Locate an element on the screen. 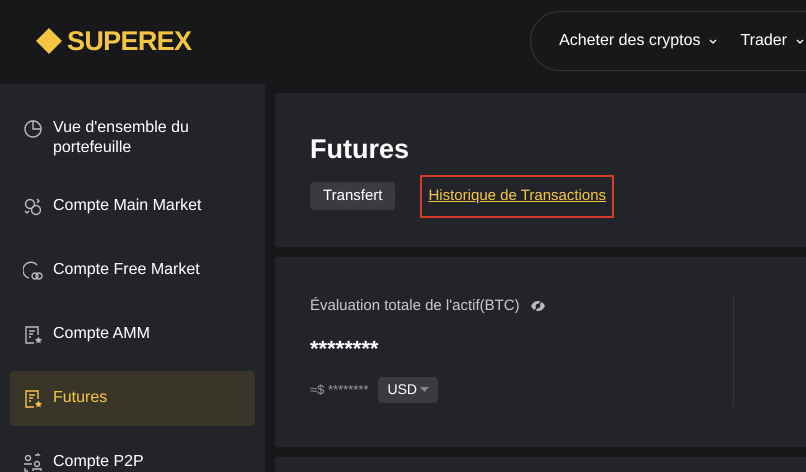 This screenshot has height=472, width=806. sidebar-item: Compte Main Market is located at coordinates (132, 206).